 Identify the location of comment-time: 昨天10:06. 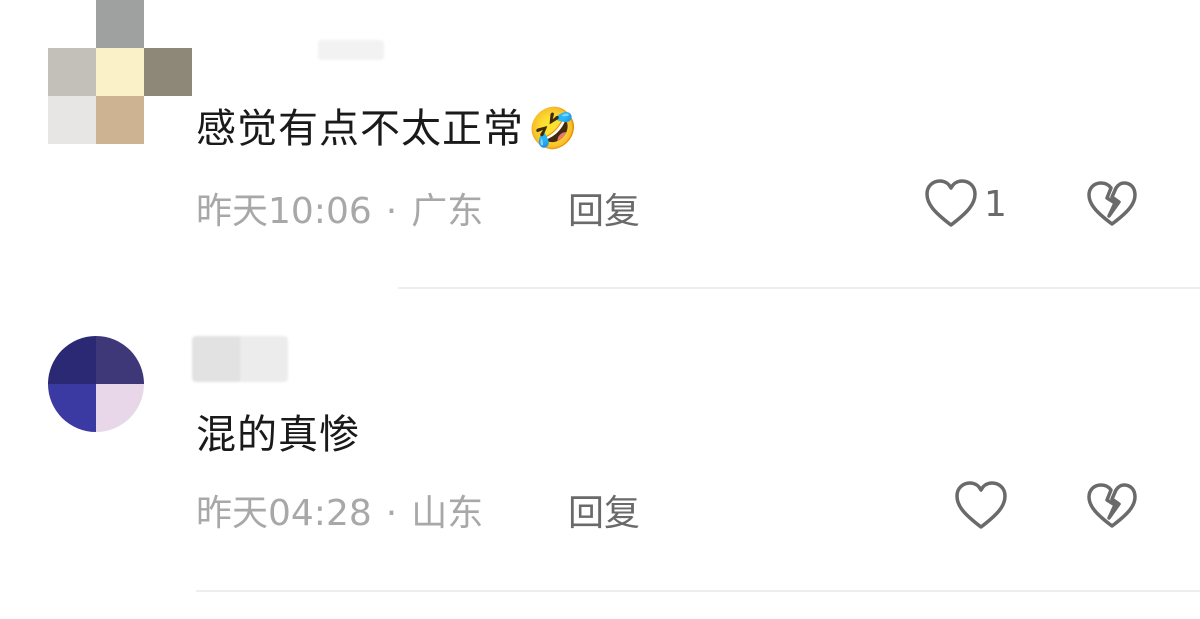
(284, 211).